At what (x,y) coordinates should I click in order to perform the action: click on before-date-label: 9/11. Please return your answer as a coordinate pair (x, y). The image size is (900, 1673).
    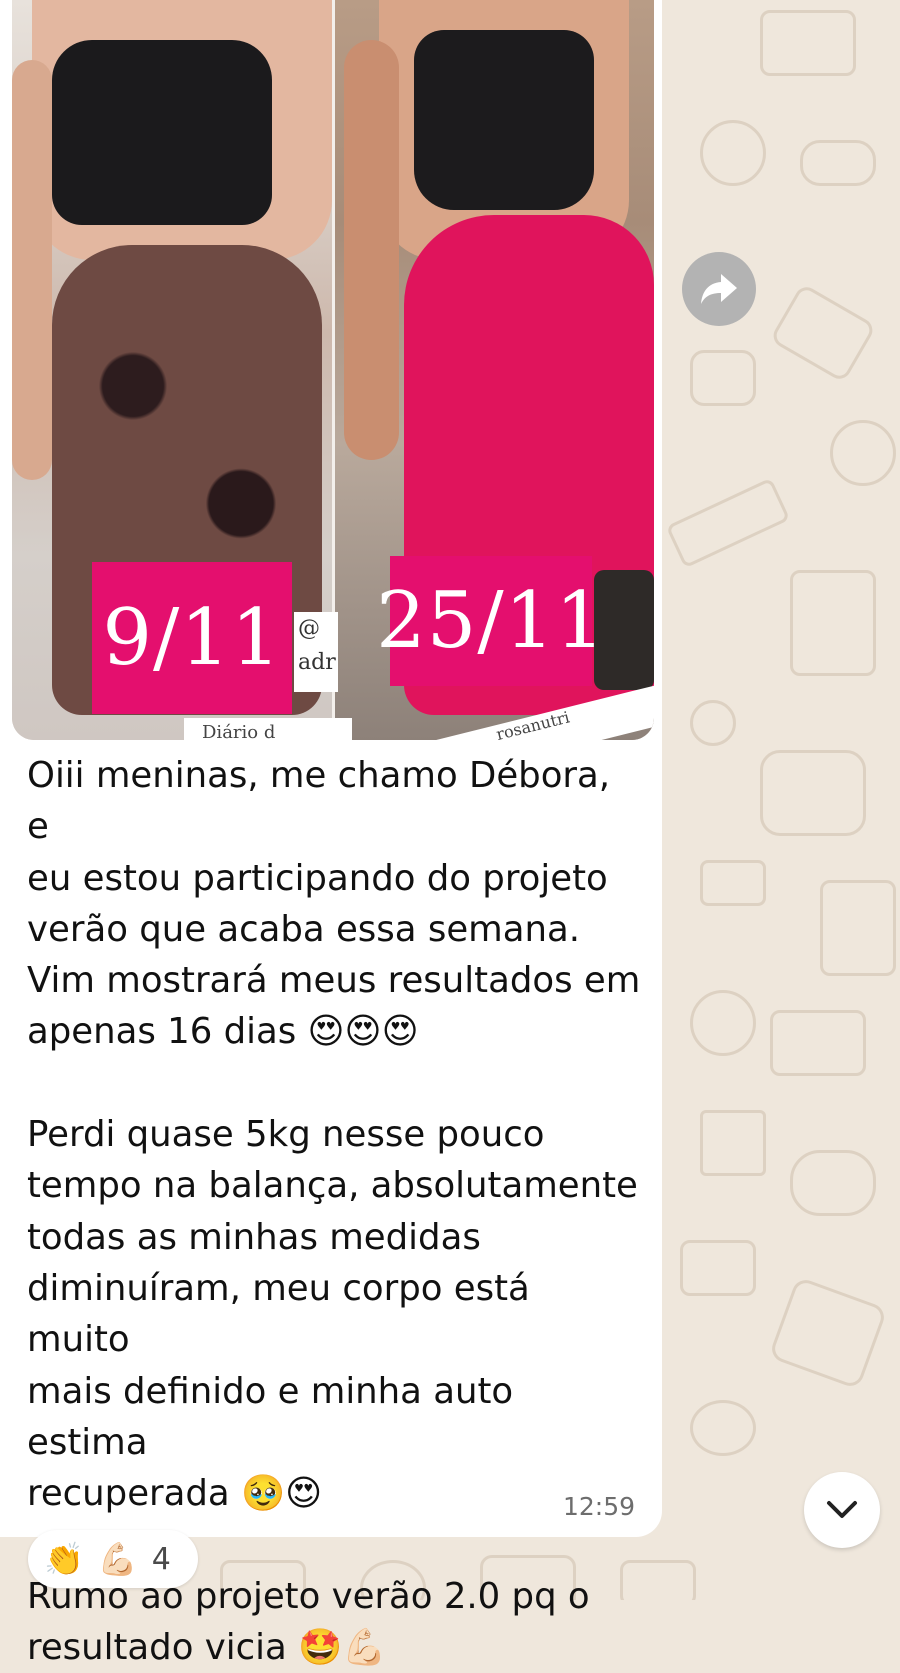
    Looking at the image, I should click on (192, 638).